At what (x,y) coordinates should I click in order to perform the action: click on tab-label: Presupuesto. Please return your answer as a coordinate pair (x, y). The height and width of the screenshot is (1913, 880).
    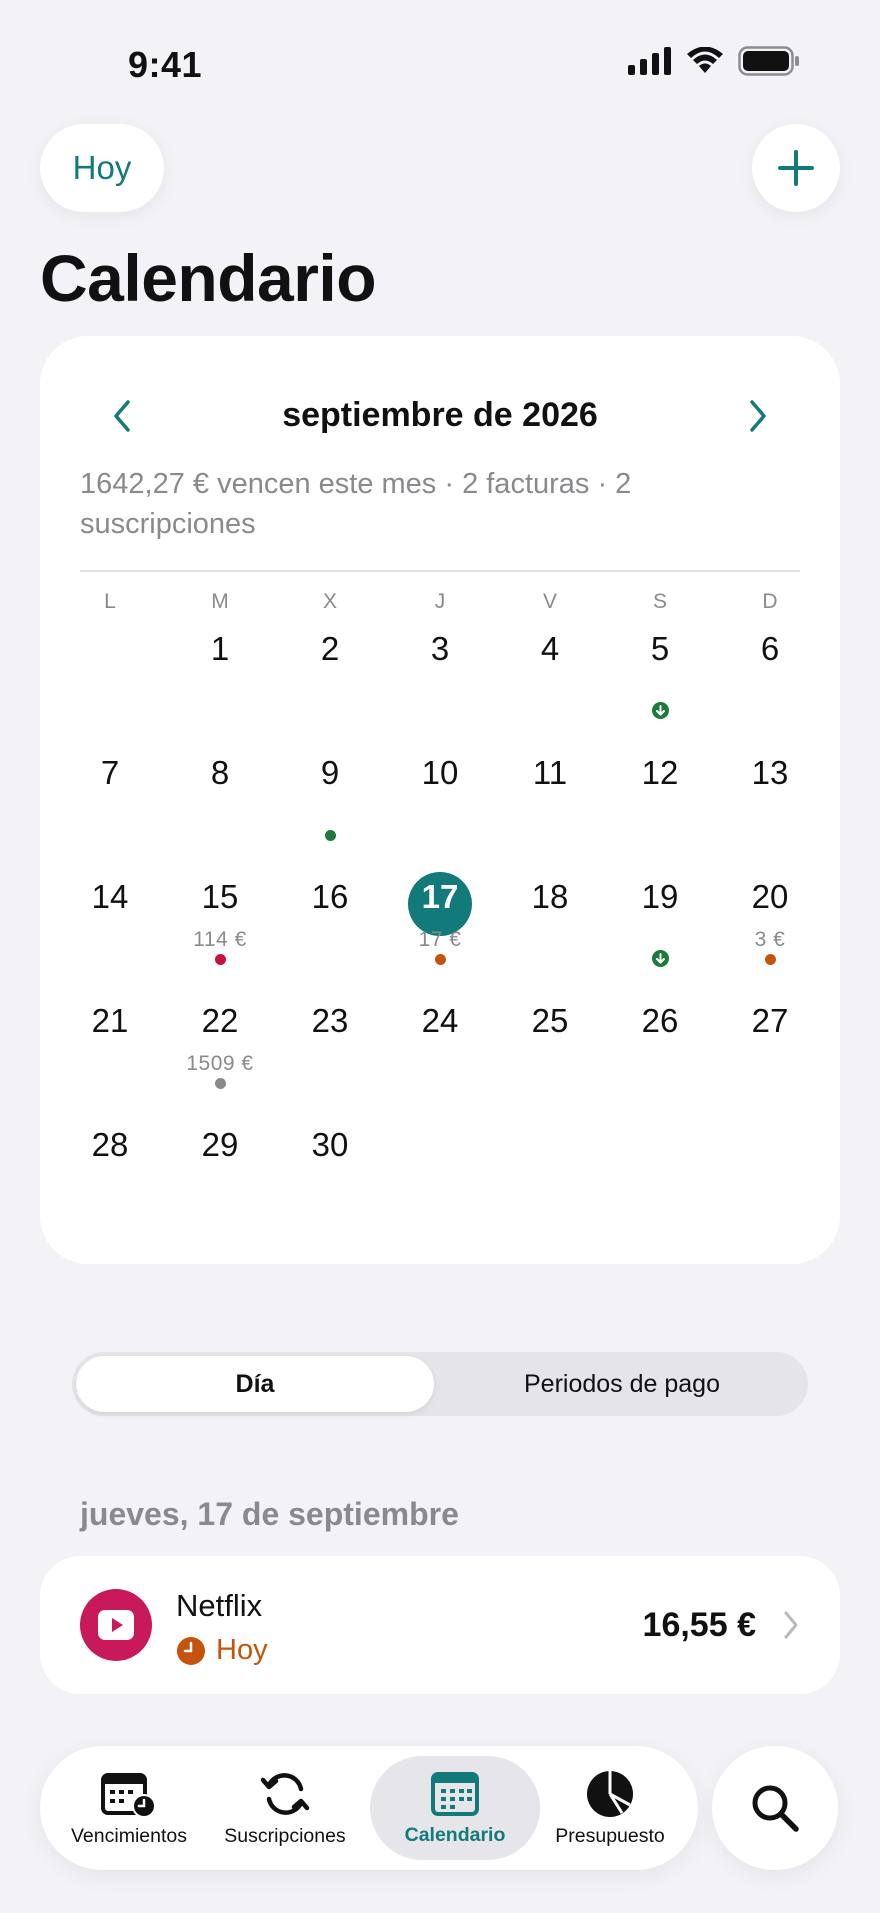
    Looking at the image, I should click on (610, 1835).